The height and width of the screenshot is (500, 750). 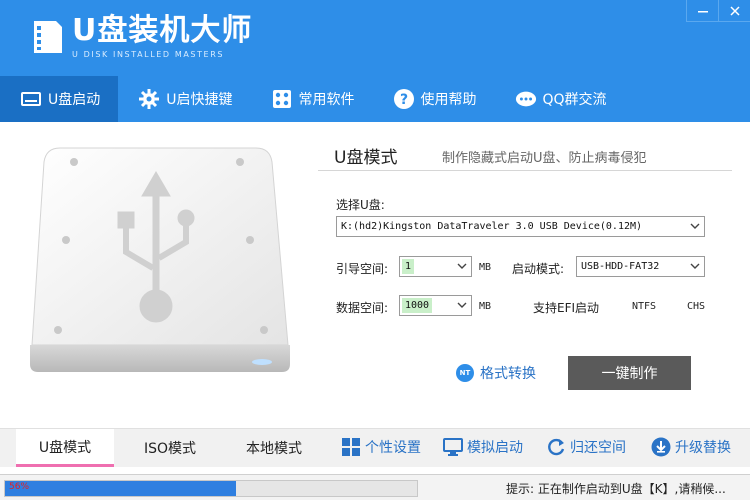 What do you see at coordinates (598, 448) in the screenshot?
I see `tool-label: 归还空间` at bounding box center [598, 448].